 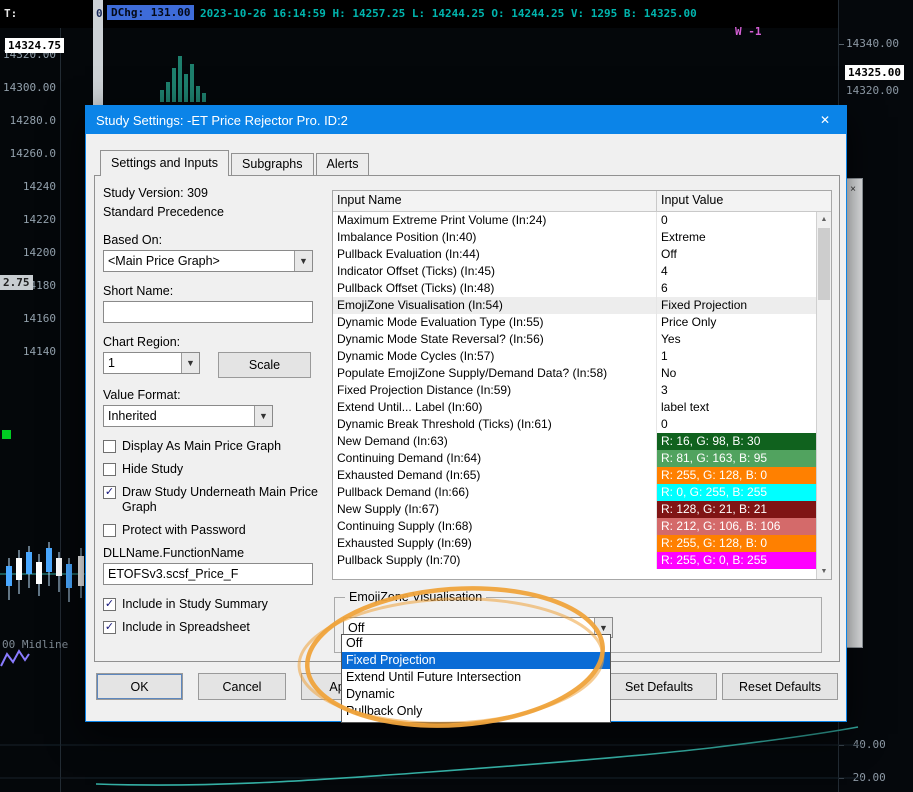 I want to click on dropdown-option: Off, so click(x=476, y=643).